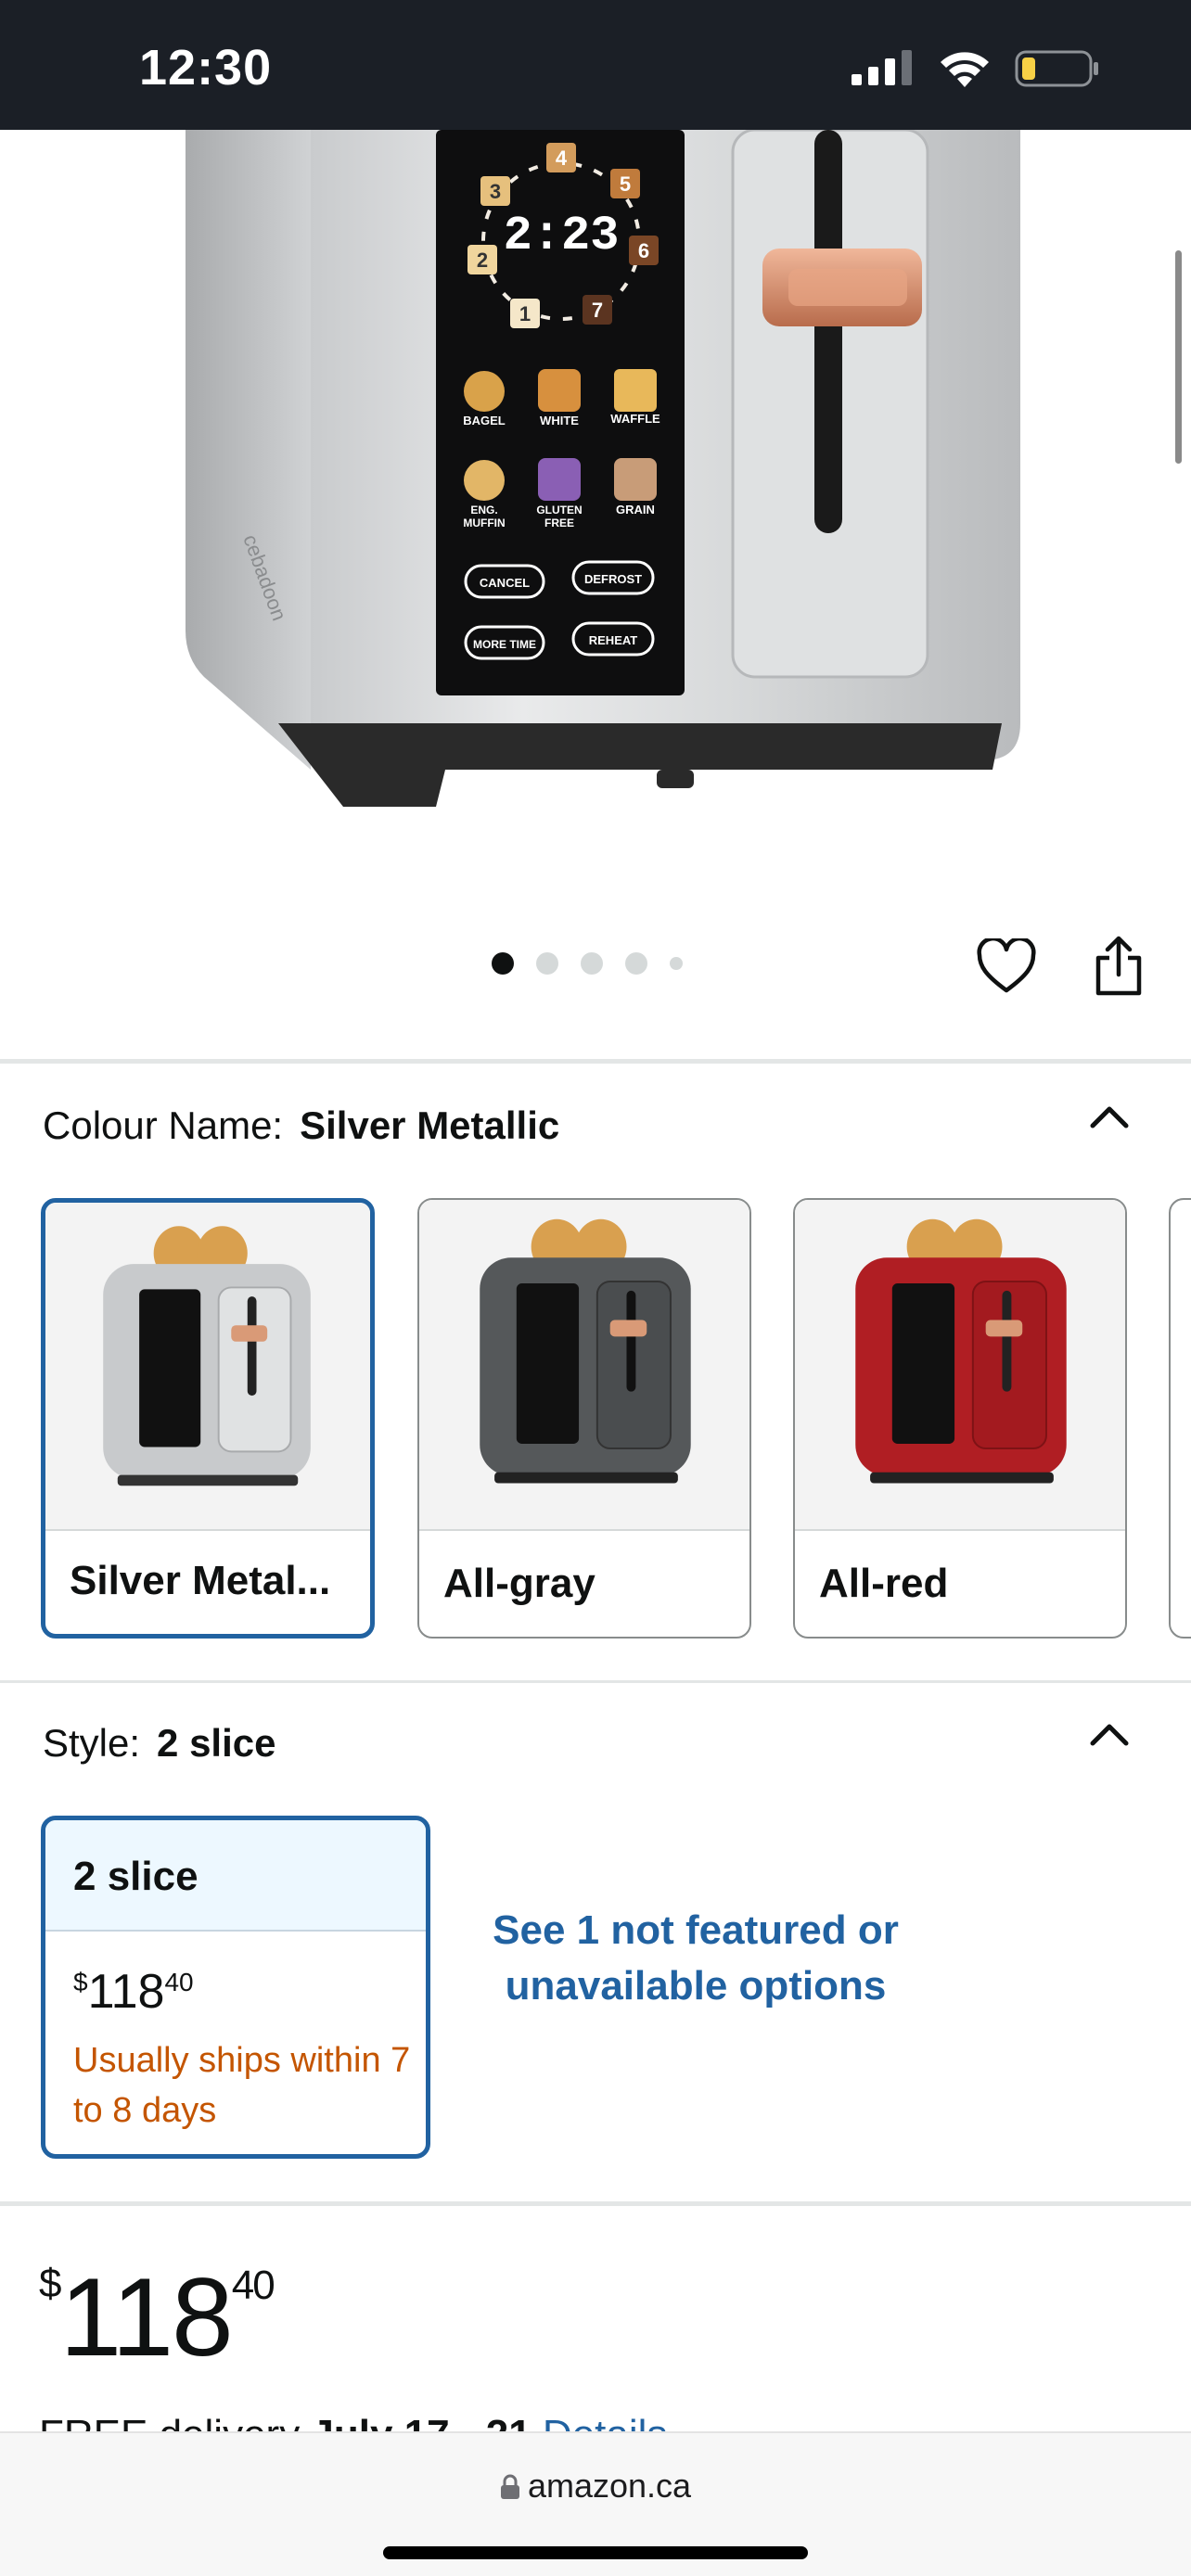  I want to click on style-selected-value: 2 slice, so click(216, 1743).